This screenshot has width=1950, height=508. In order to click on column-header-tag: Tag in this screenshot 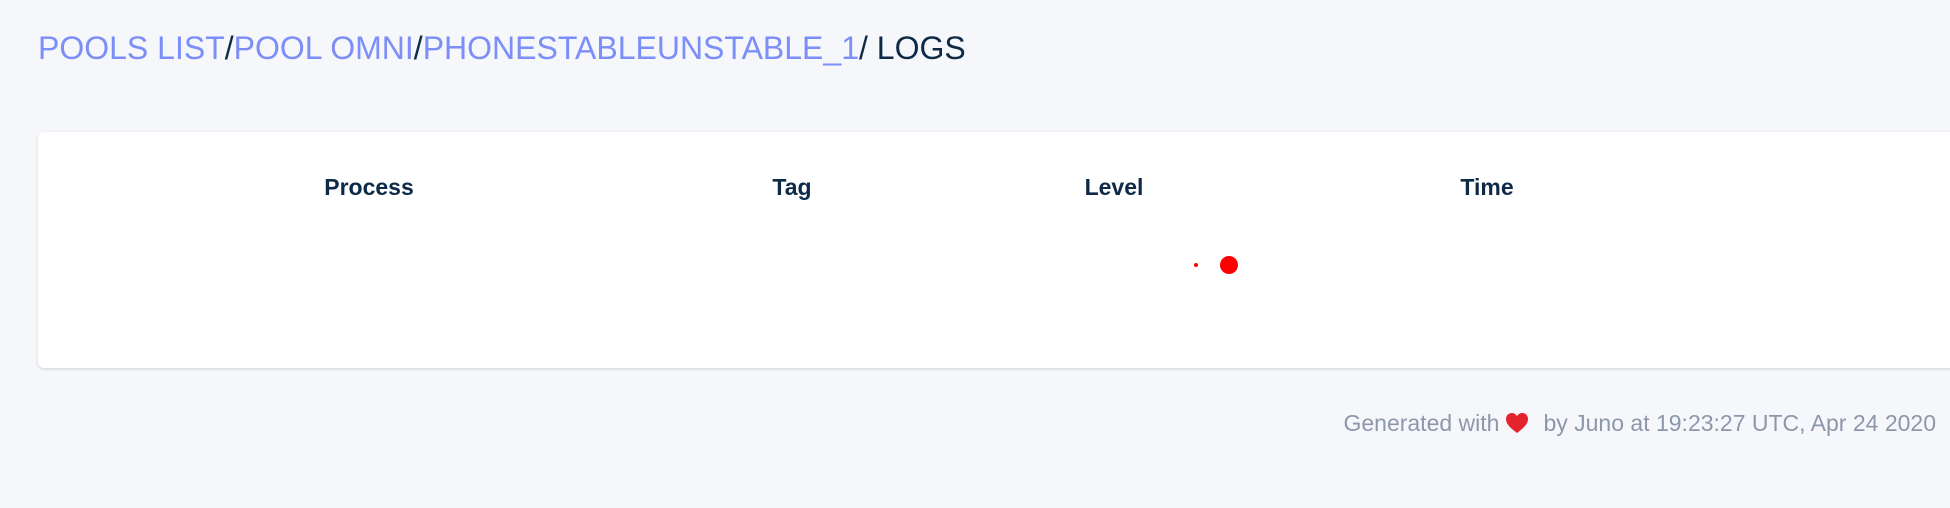, I will do `click(791, 187)`.